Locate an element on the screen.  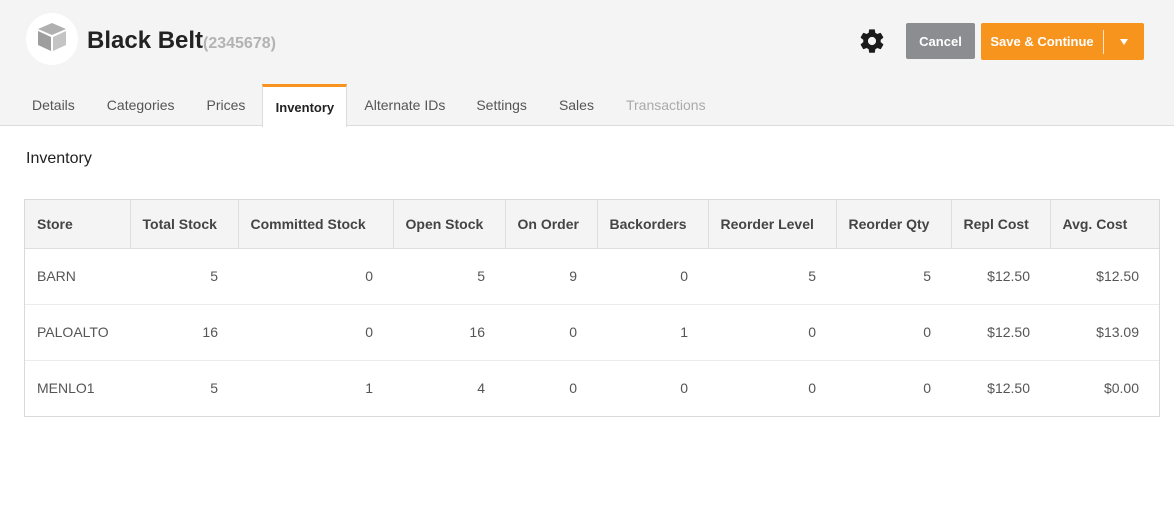
product-avatar is located at coordinates (52, 39).